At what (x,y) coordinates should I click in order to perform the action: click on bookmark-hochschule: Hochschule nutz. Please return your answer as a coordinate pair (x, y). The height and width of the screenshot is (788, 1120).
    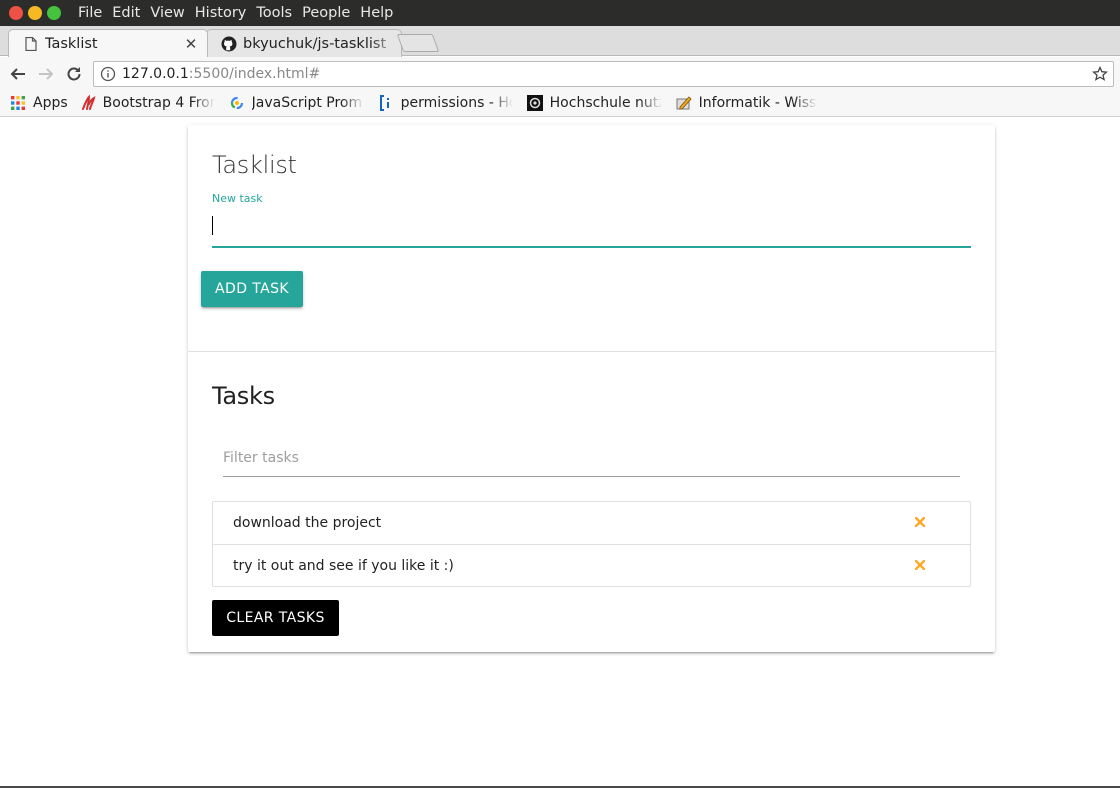
    Looking at the image, I should click on (594, 103).